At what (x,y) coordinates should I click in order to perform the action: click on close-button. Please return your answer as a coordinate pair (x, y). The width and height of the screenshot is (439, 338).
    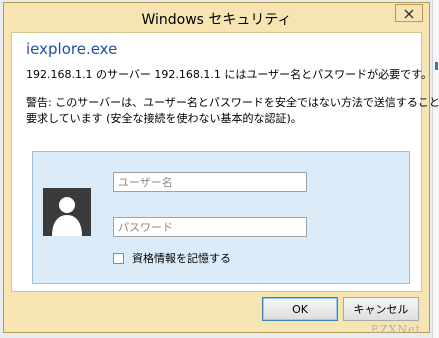
    Looking at the image, I should click on (409, 13).